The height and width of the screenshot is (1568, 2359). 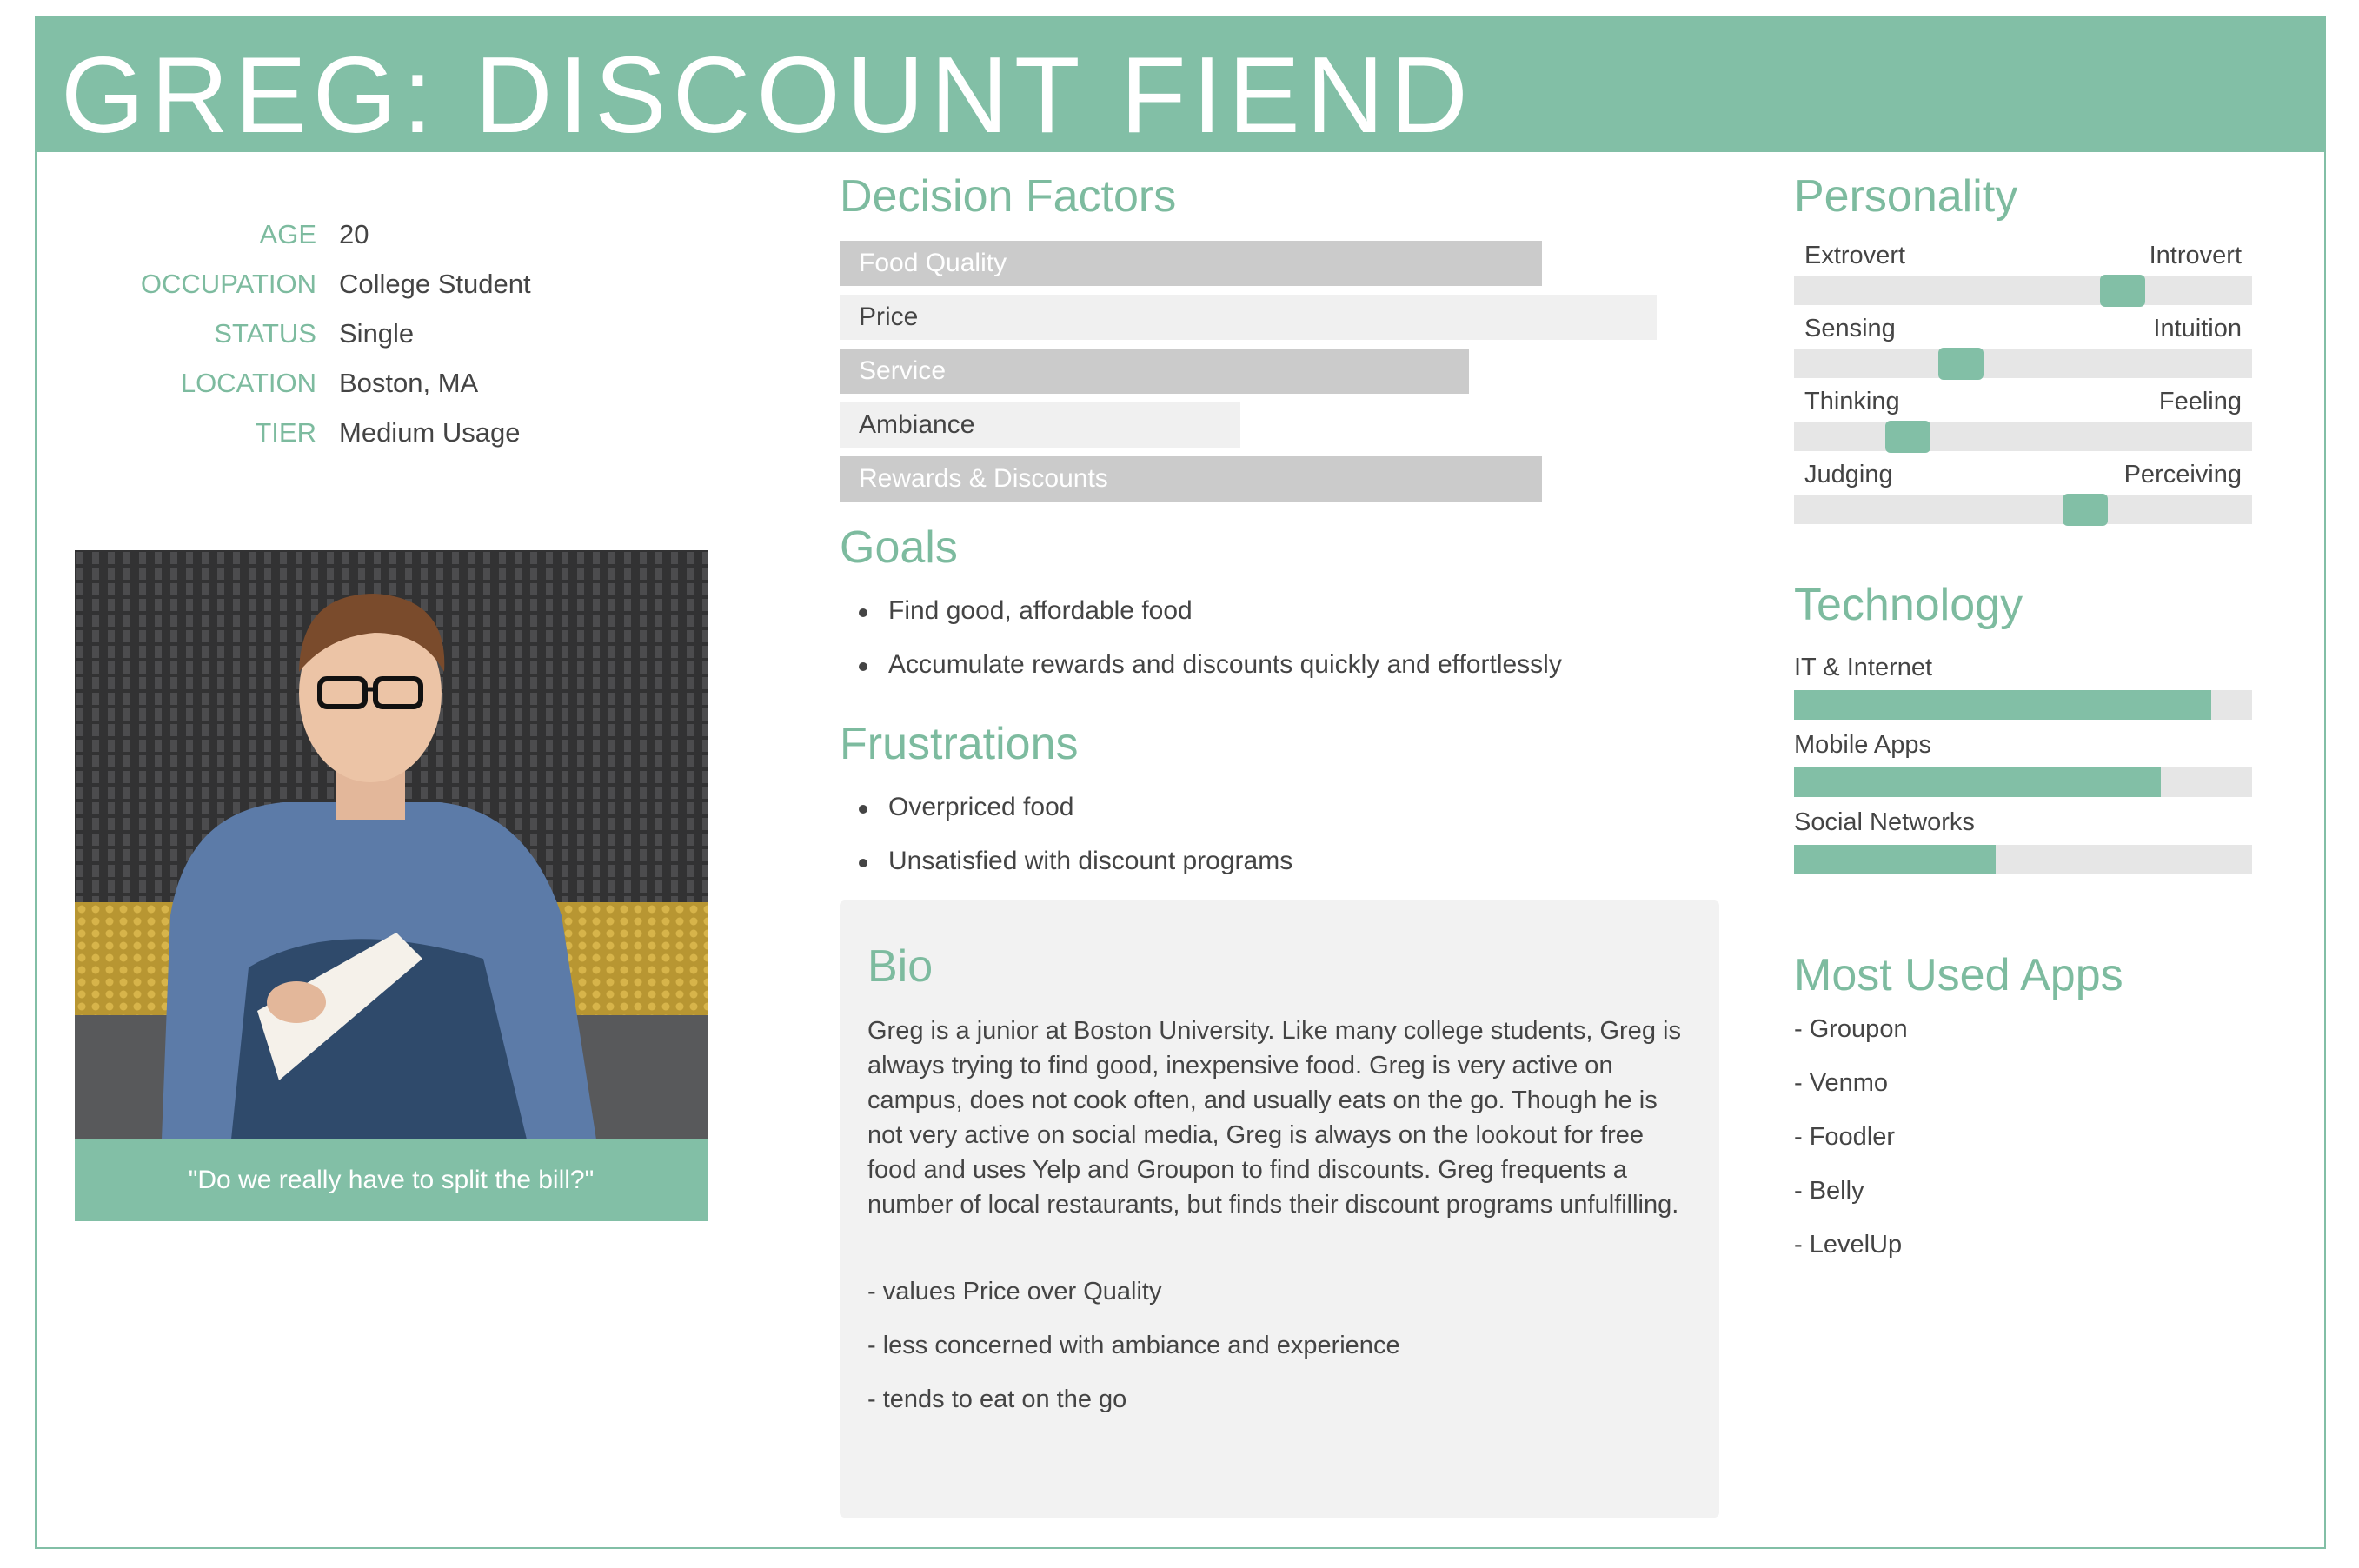 What do you see at coordinates (1829, 1191) in the screenshot?
I see `list-item: - Belly` at bounding box center [1829, 1191].